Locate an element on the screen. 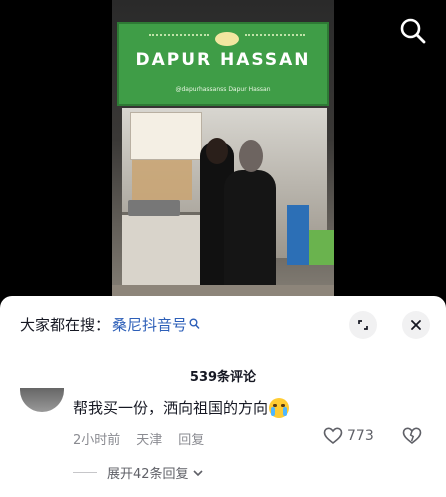 The width and height of the screenshot is (446, 497). close-button is located at coordinates (416, 325).